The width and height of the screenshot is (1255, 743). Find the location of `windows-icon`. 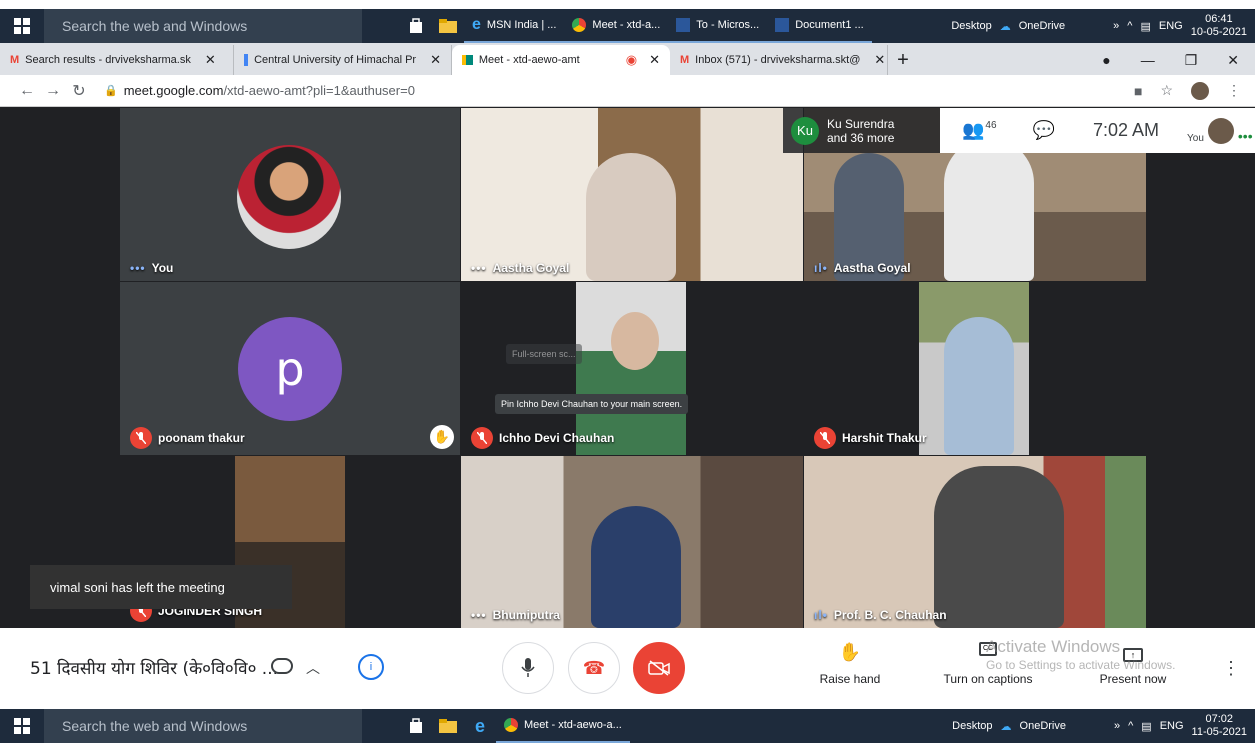

windows-icon is located at coordinates (22, 726).